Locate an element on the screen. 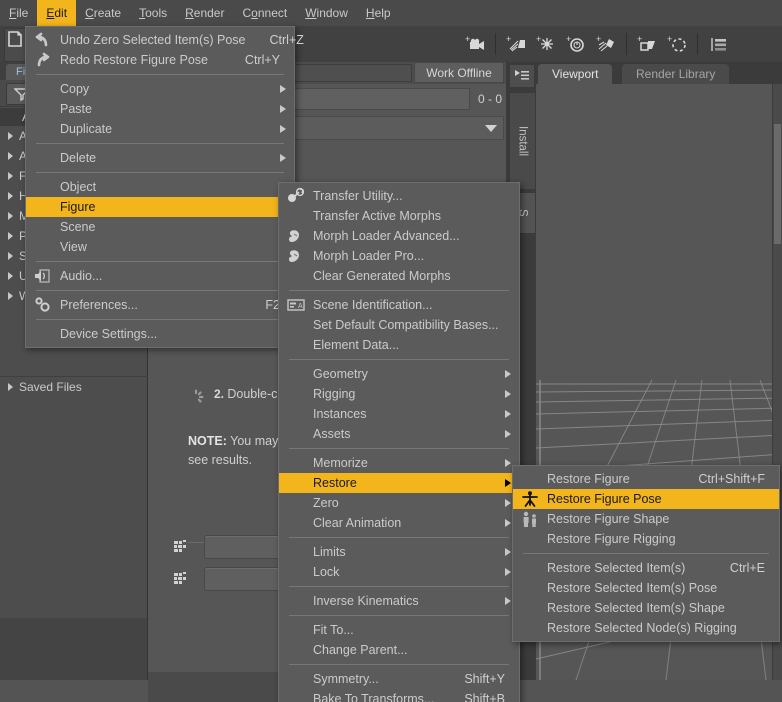  menu-item-shortcut: Shift+B is located at coordinates (484, 697).